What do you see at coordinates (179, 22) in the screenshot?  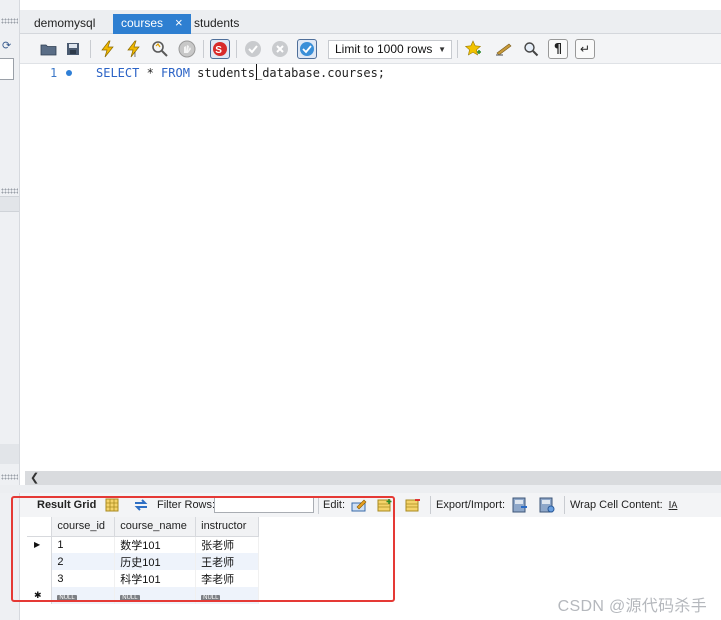 I see `close-icon: ×` at bounding box center [179, 22].